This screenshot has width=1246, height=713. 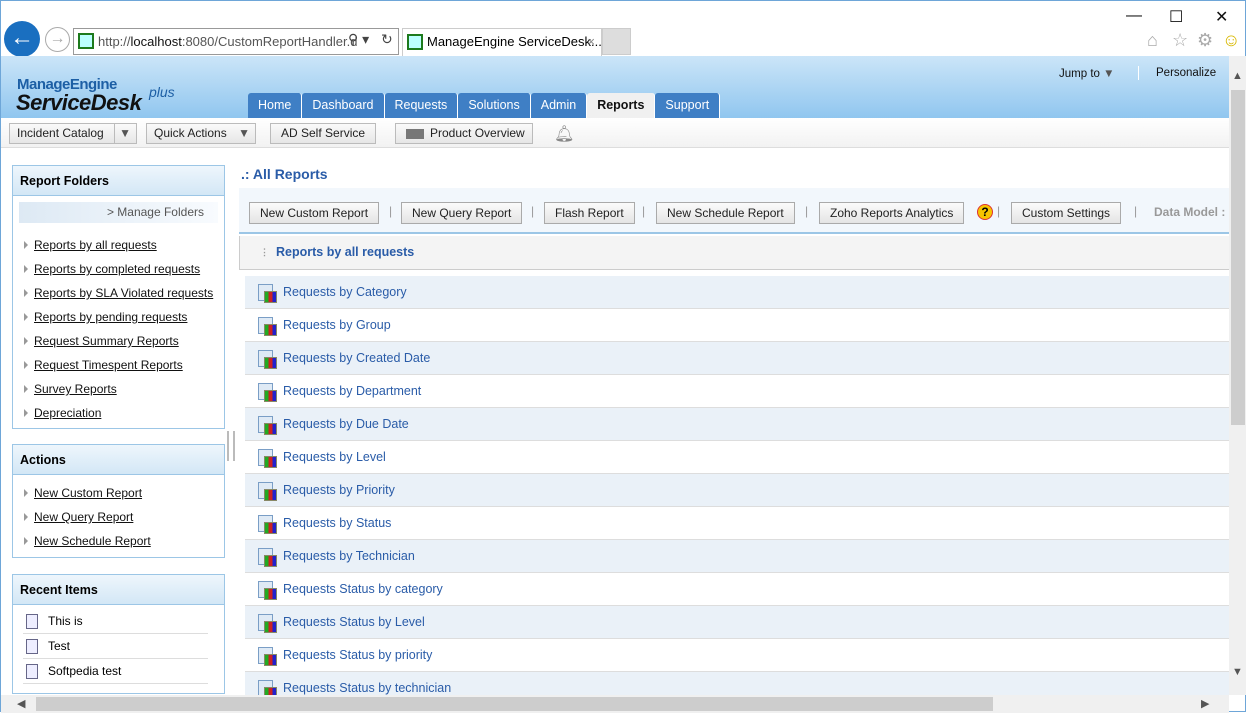 I want to click on flash-report-button: Flash Report, so click(x=589, y=213).